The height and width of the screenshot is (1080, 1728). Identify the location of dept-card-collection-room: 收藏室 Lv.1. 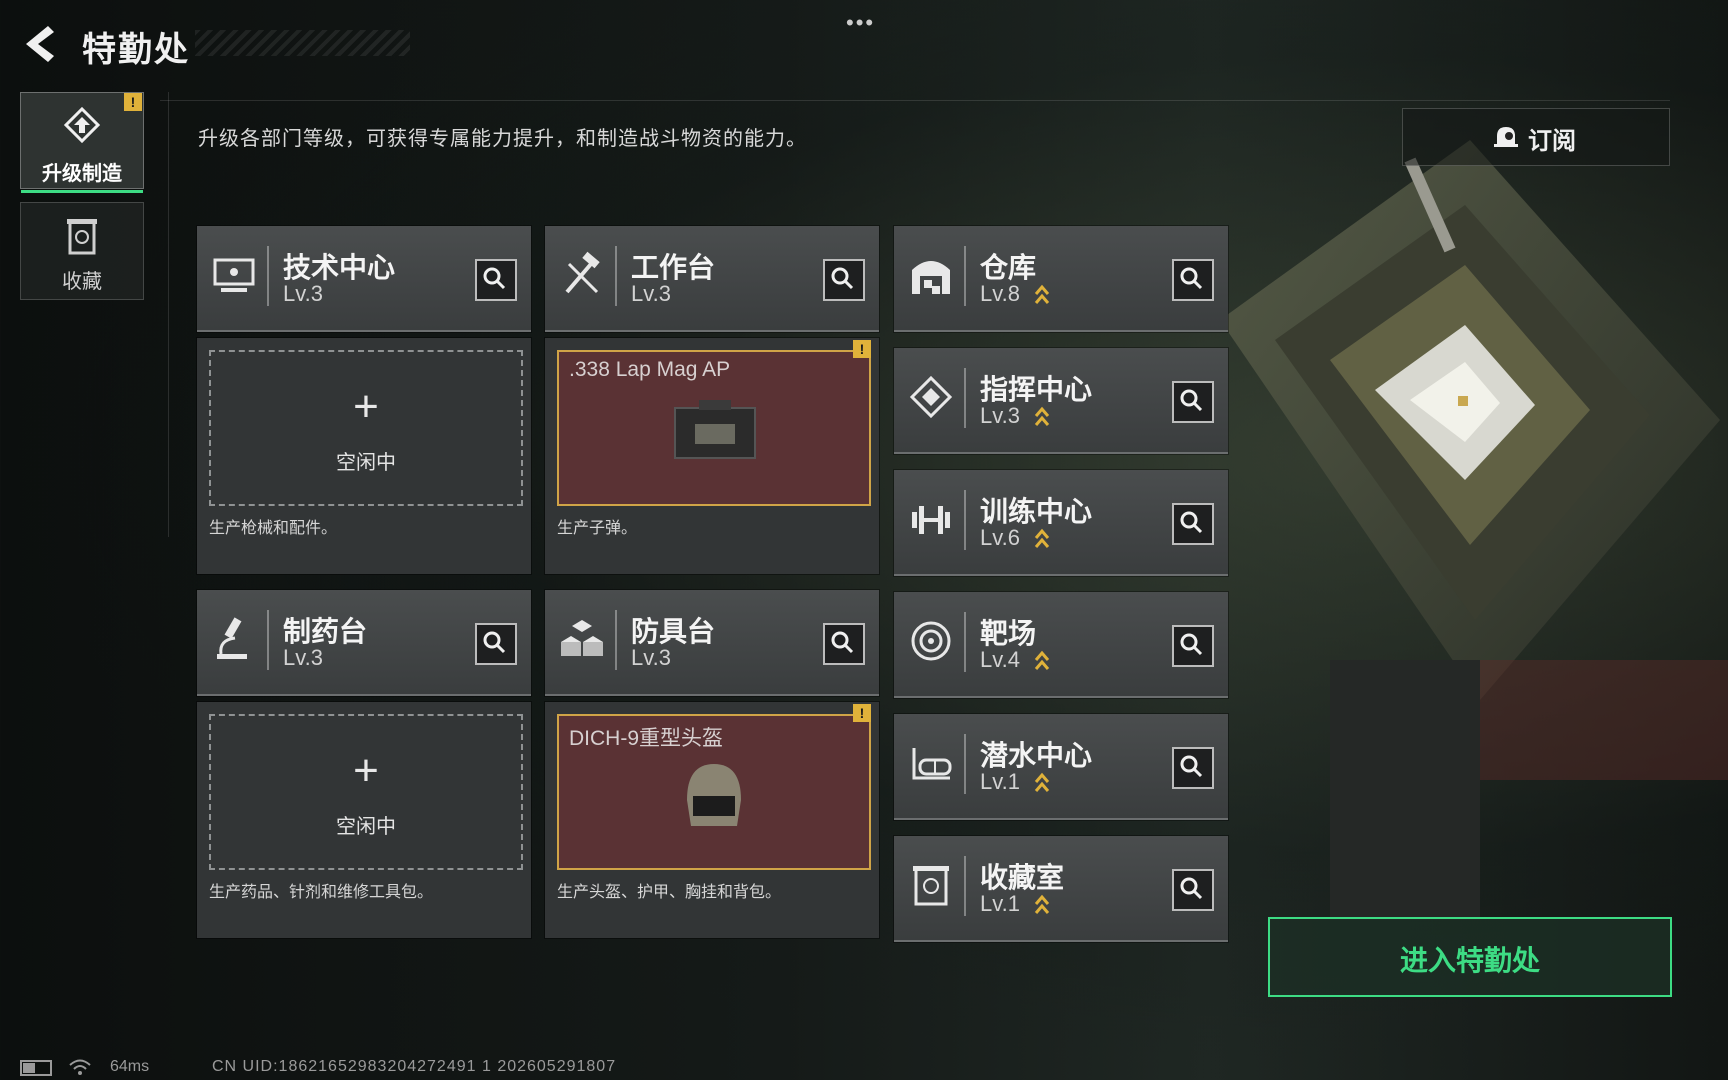
(1061, 889).